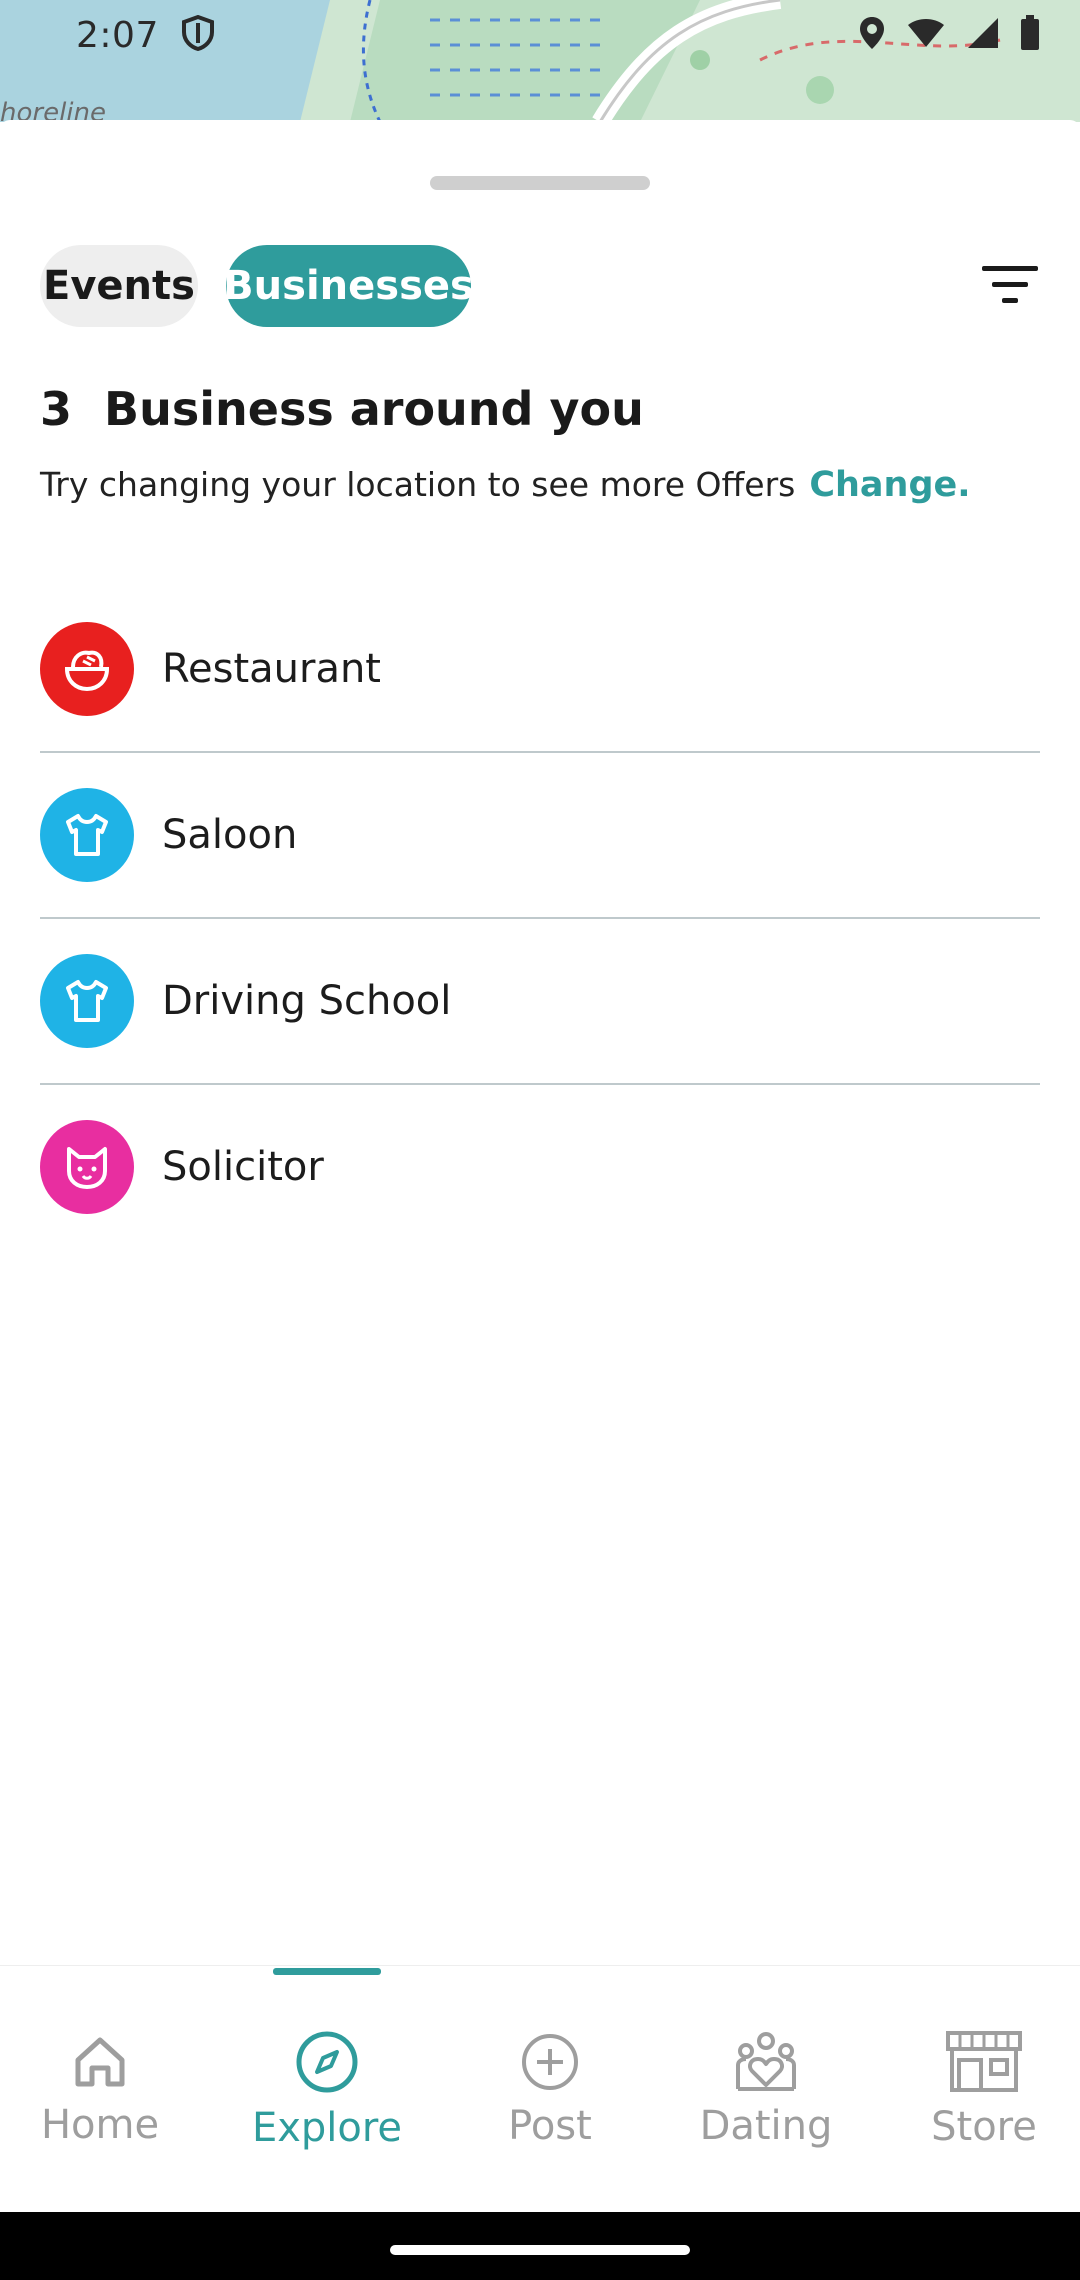  I want to click on nav-label: Explore, so click(327, 2127).